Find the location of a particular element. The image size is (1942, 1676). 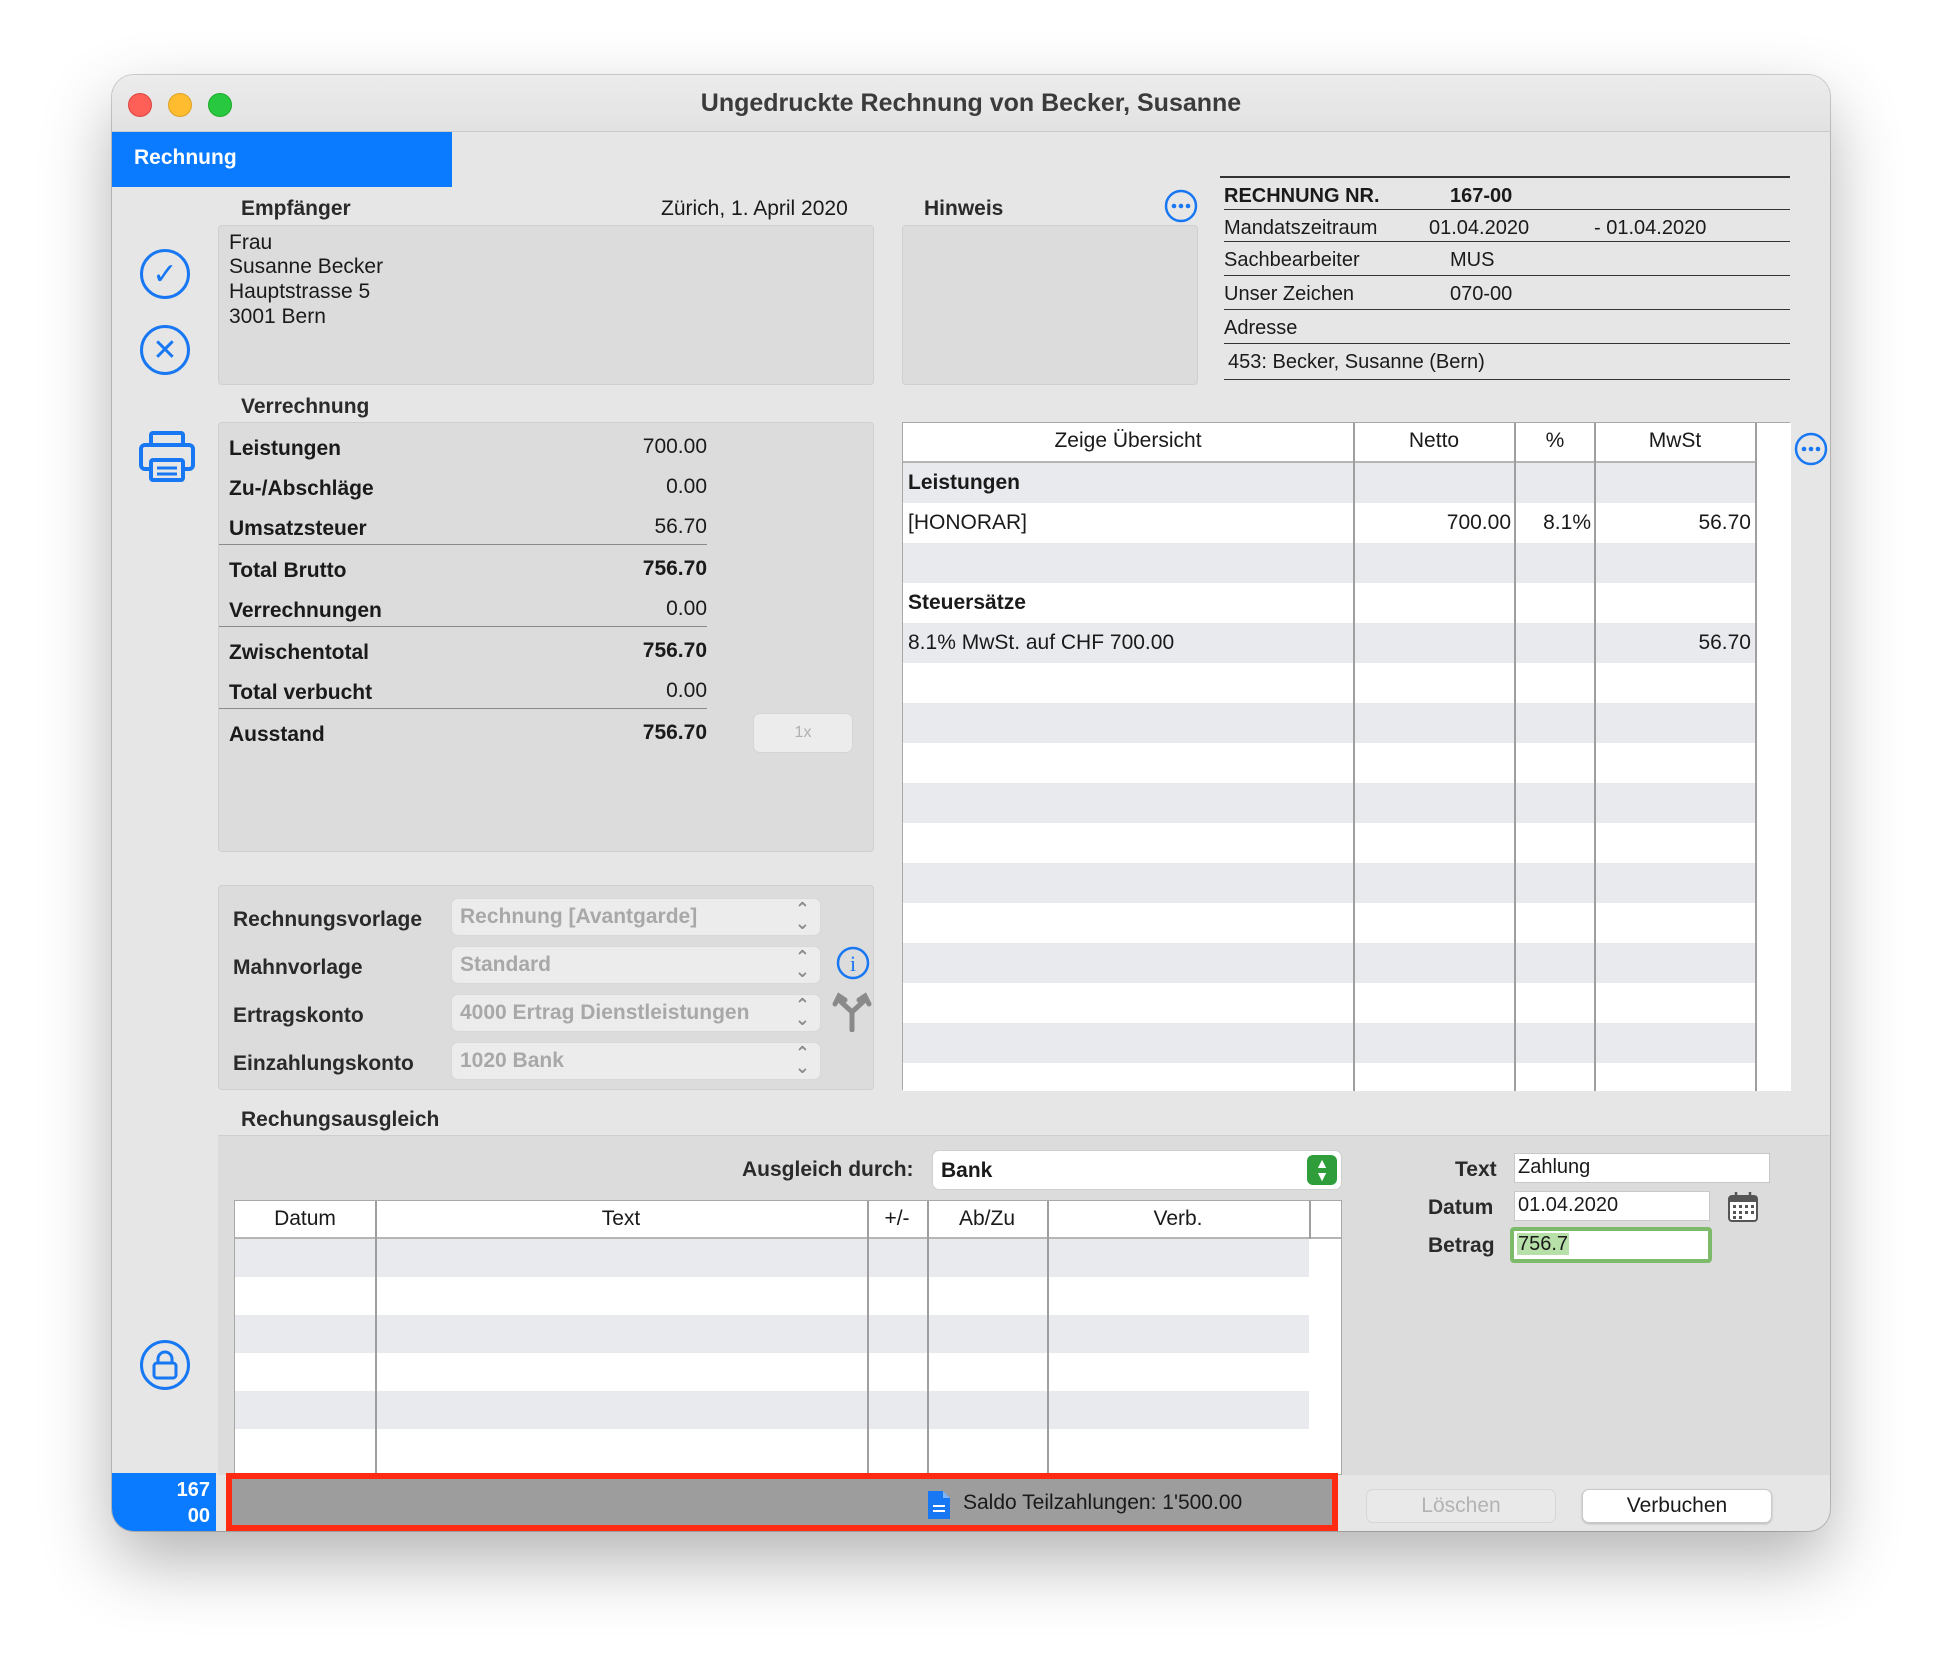

revenue-account-label: Ertragskonto is located at coordinates (298, 1015).